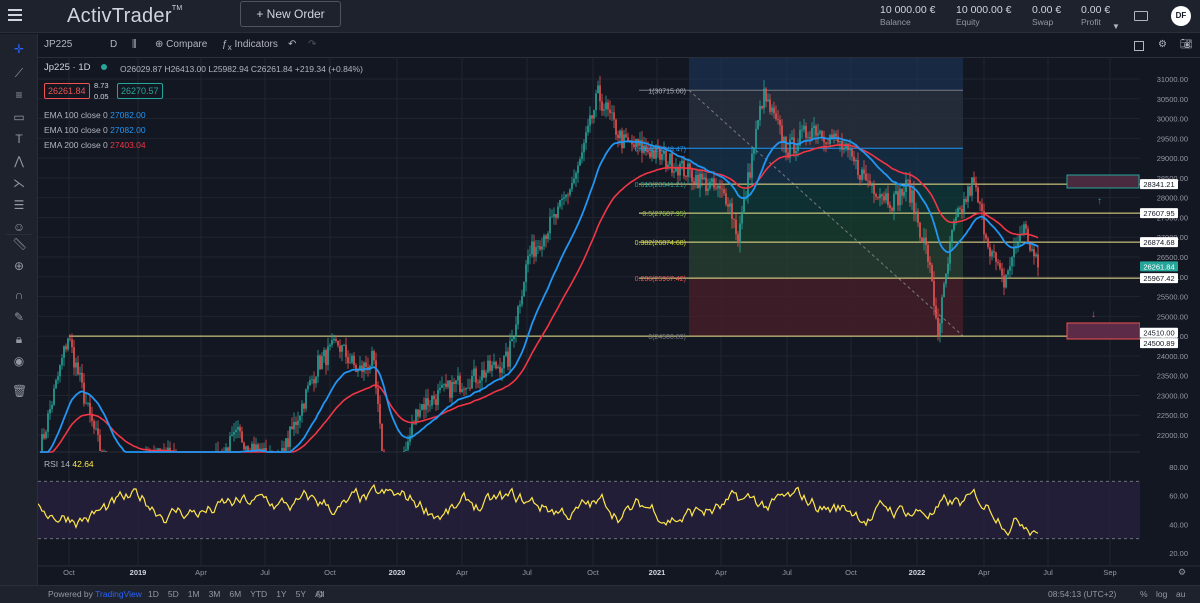 This screenshot has height=603, width=1200. Describe the element at coordinates (1161, 594) in the screenshot. I see `log-toggle: log` at that location.